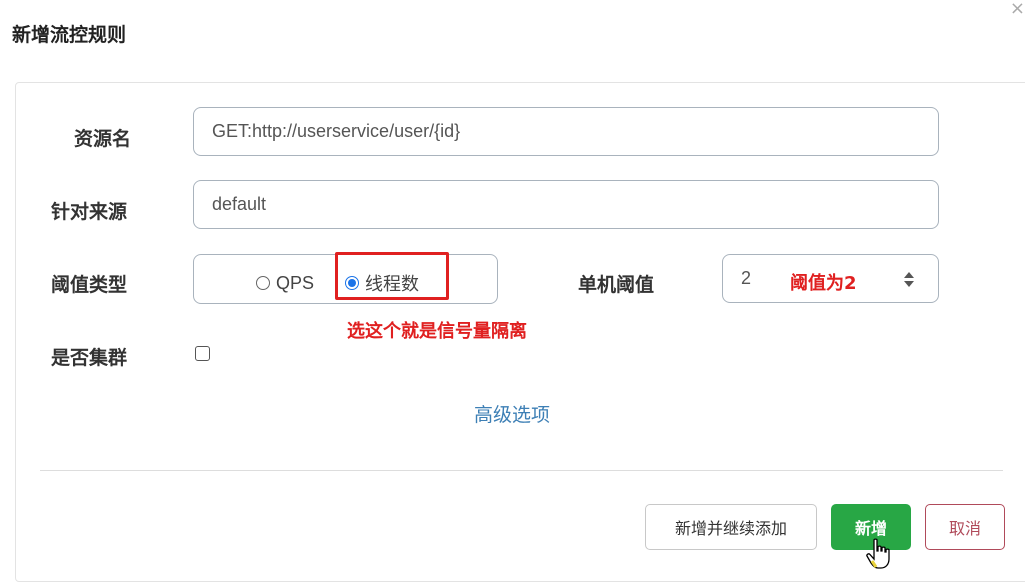 The image size is (1025, 582). I want to click on cluster-label: 是否集群, so click(89, 358).